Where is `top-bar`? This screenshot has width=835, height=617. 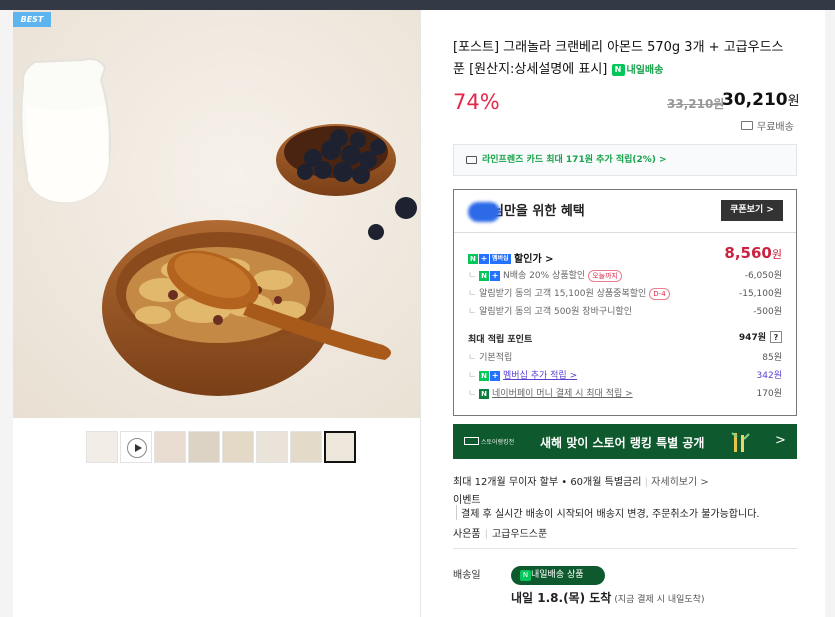
top-bar is located at coordinates (417, 5).